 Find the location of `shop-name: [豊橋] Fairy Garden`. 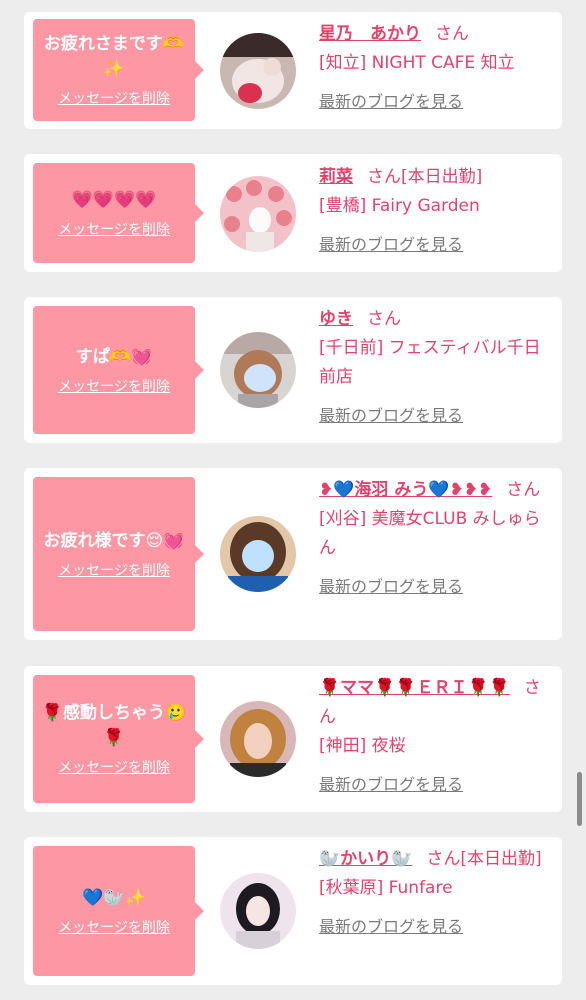

shop-name: [豊橋] Fairy Garden is located at coordinates (399, 206).